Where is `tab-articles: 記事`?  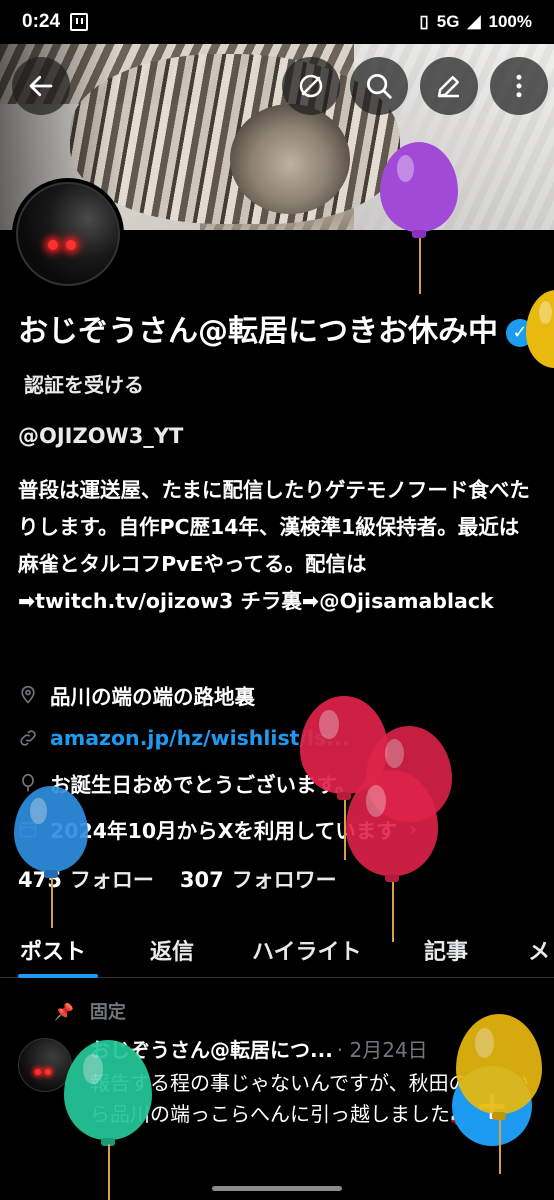
tab-articles: 記事 is located at coordinates (446, 943).